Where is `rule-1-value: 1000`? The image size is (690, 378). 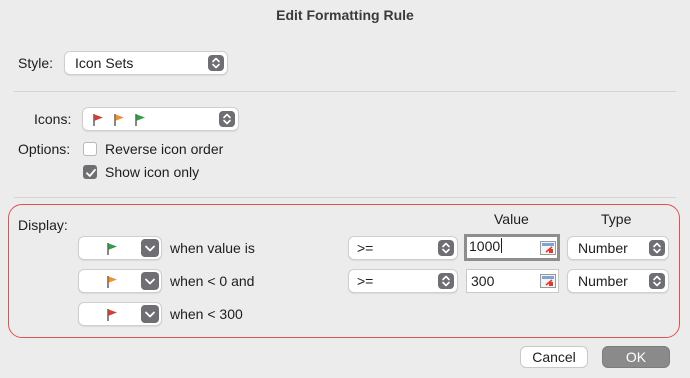
rule-1-value: 1000 is located at coordinates (485, 246).